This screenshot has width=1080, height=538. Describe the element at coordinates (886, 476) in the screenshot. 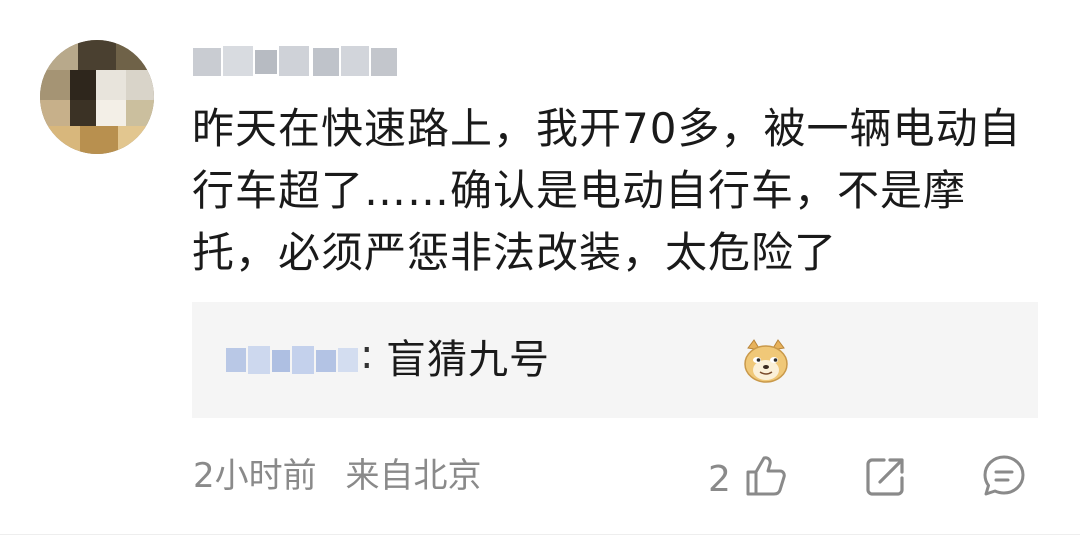

I see `share-icon` at that location.